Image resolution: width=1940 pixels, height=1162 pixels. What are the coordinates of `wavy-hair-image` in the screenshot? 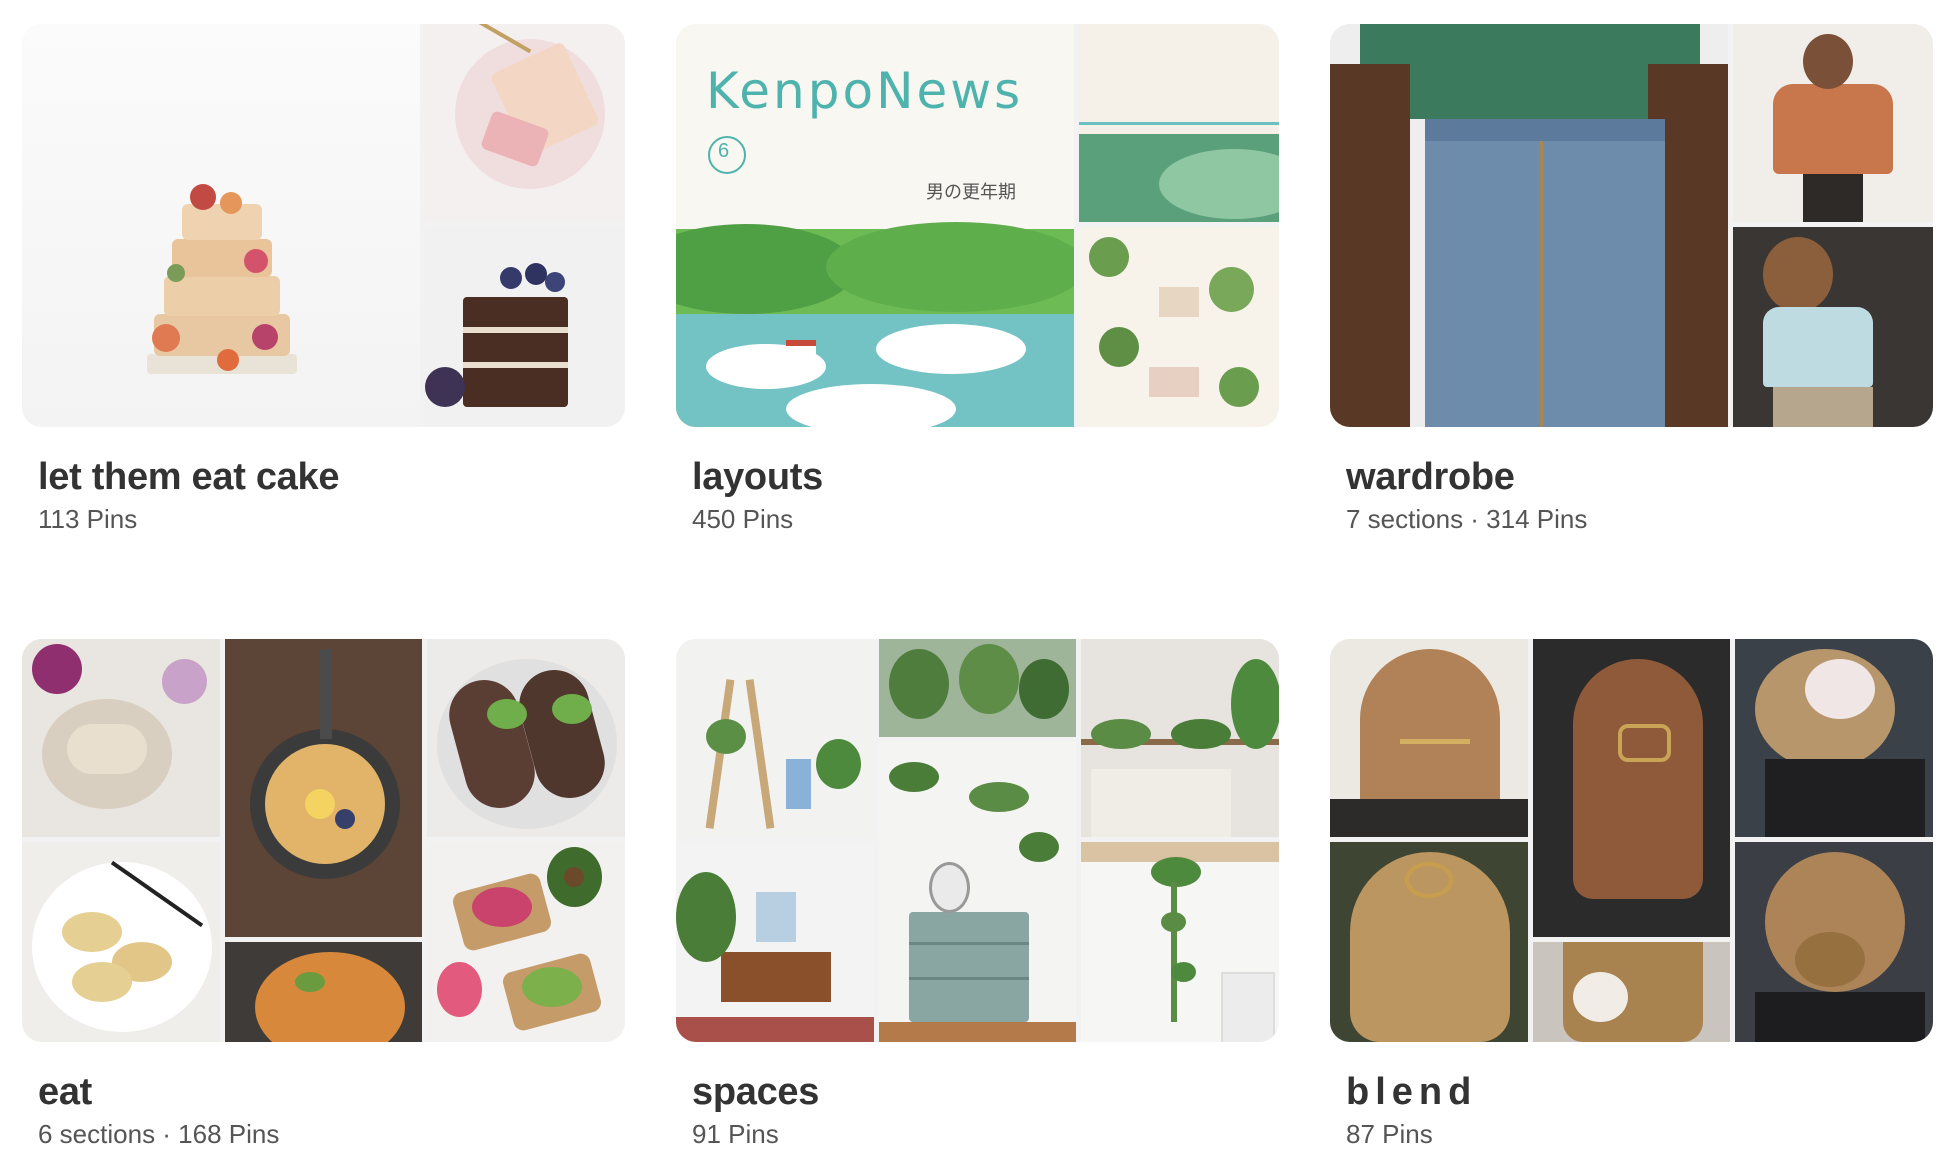 It's located at (1429, 942).